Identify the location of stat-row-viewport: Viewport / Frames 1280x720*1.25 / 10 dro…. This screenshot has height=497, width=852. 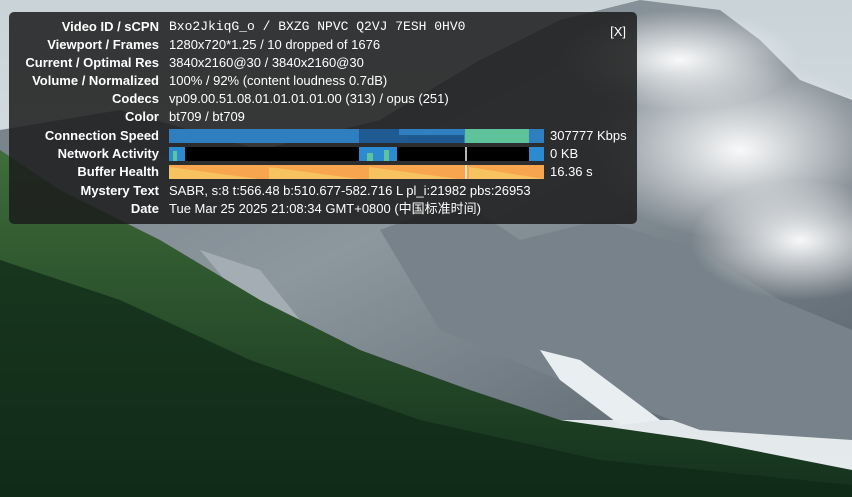
(323, 45).